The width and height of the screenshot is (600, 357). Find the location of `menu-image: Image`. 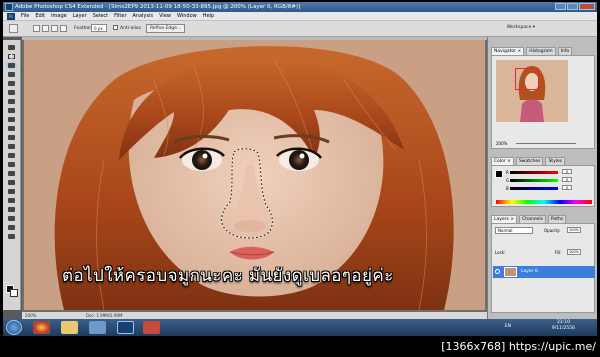

menu-image: Image is located at coordinates (59, 16).